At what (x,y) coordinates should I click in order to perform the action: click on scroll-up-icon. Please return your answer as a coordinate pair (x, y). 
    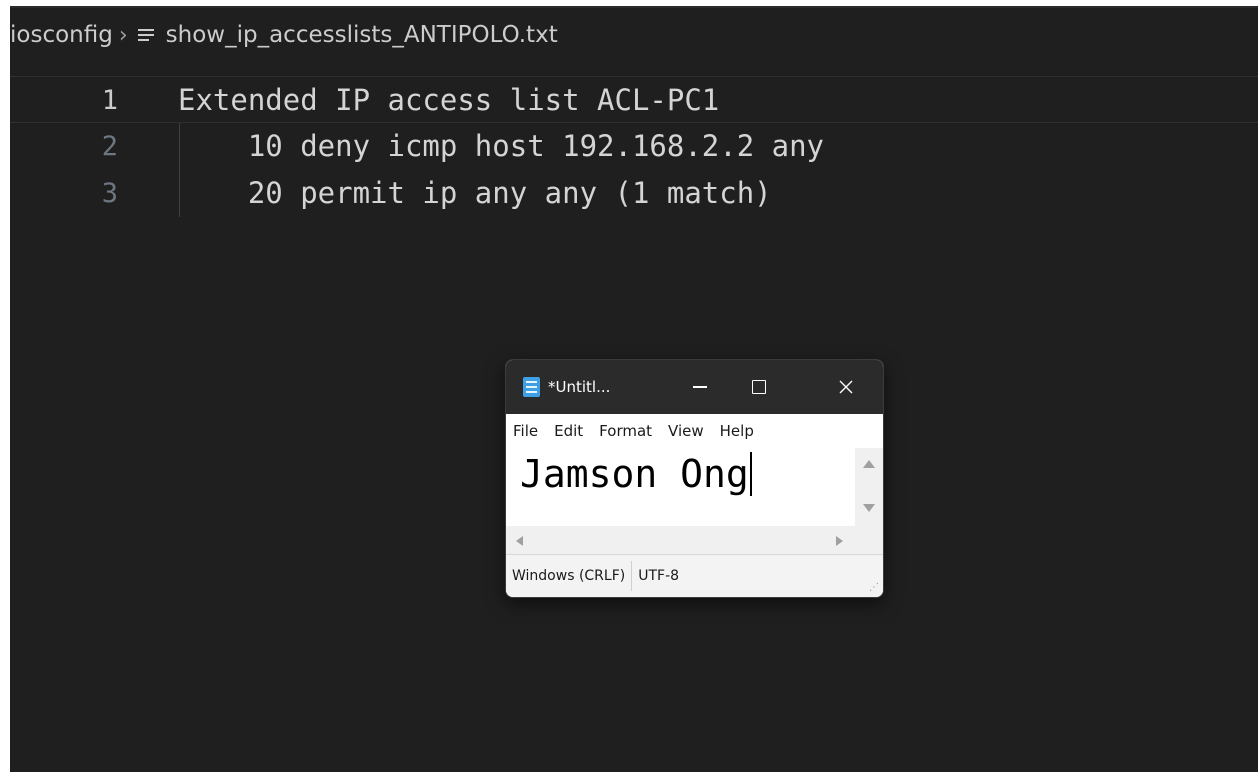
    Looking at the image, I should click on (869, 464).